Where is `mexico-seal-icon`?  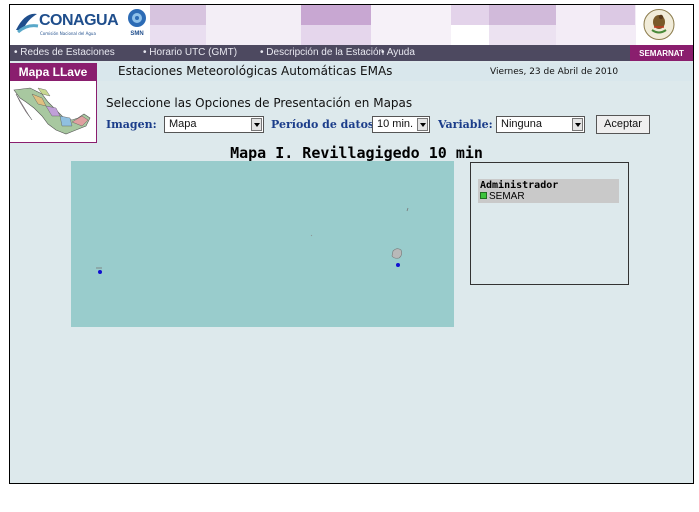
mexico-seal-icon is located at coordinates (659, 24).